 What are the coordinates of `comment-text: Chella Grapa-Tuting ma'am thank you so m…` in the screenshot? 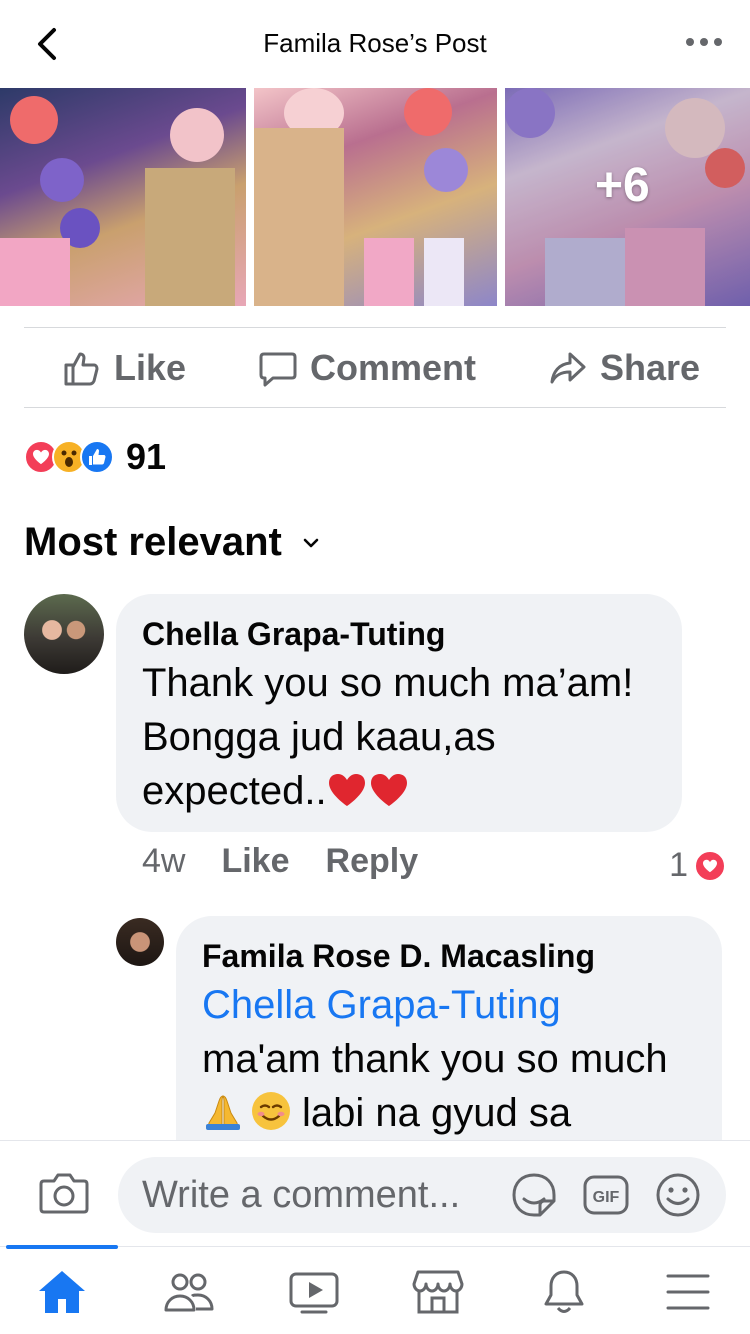 It's located at (449, 1059).